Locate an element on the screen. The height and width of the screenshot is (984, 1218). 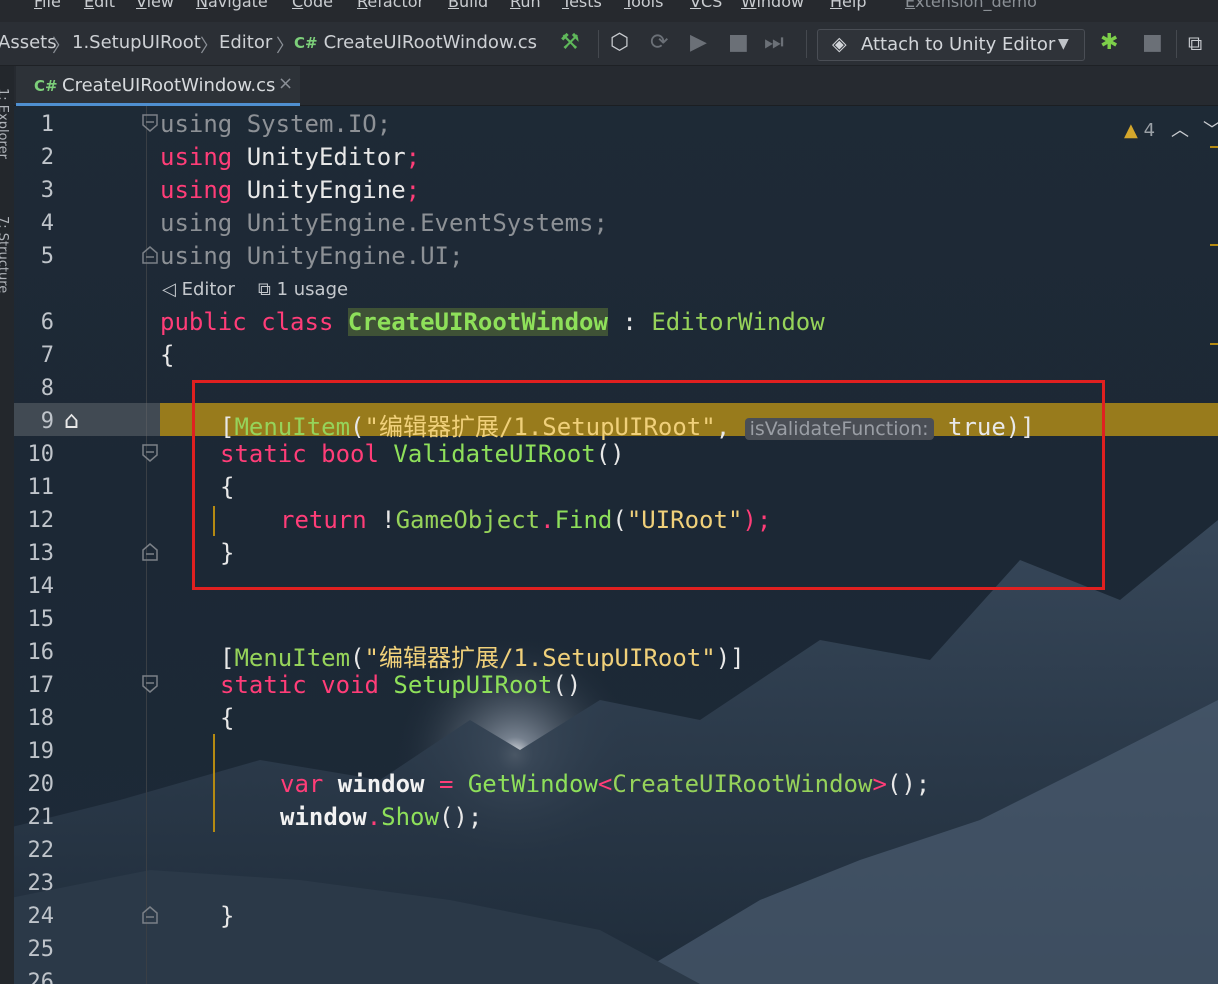
menu-help: Help is located at coordinates (848, 5).